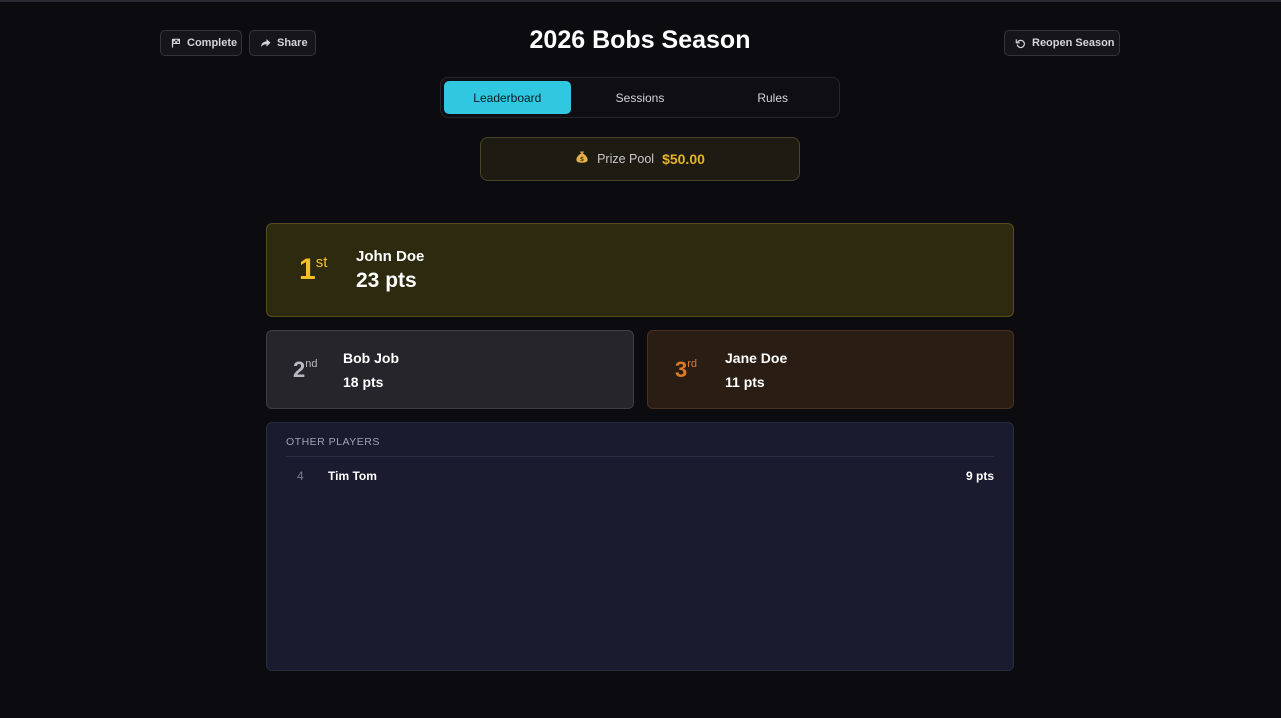 The width and height of the screenshot is (1281, 718). What do you see at coordinates (1073, 43) in the screenshot?
I see `reopen-label: Reopen Season` at bounding box center [1073, 43].